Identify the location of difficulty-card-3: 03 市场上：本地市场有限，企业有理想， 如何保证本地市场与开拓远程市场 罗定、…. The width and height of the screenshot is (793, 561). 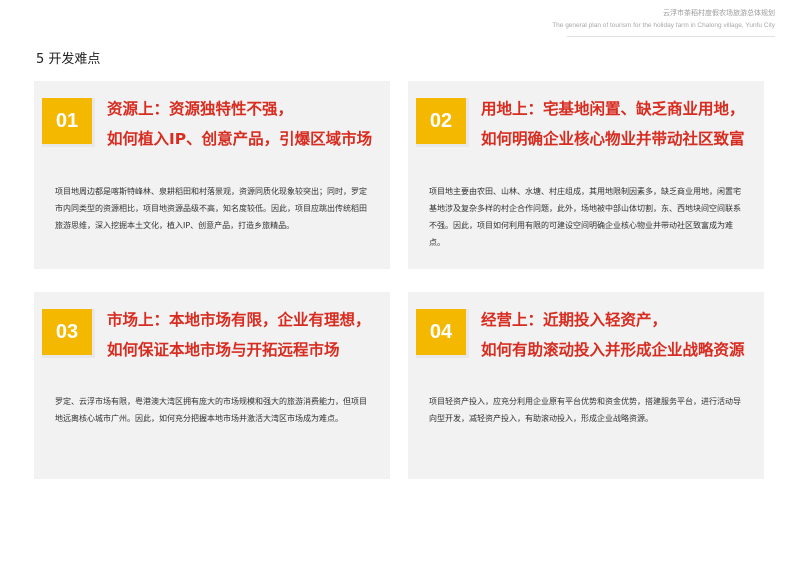
(212, 385).